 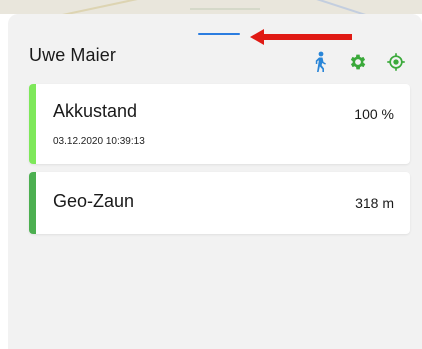 I want to click on walking-person-icon, so click(x=320, y=62).